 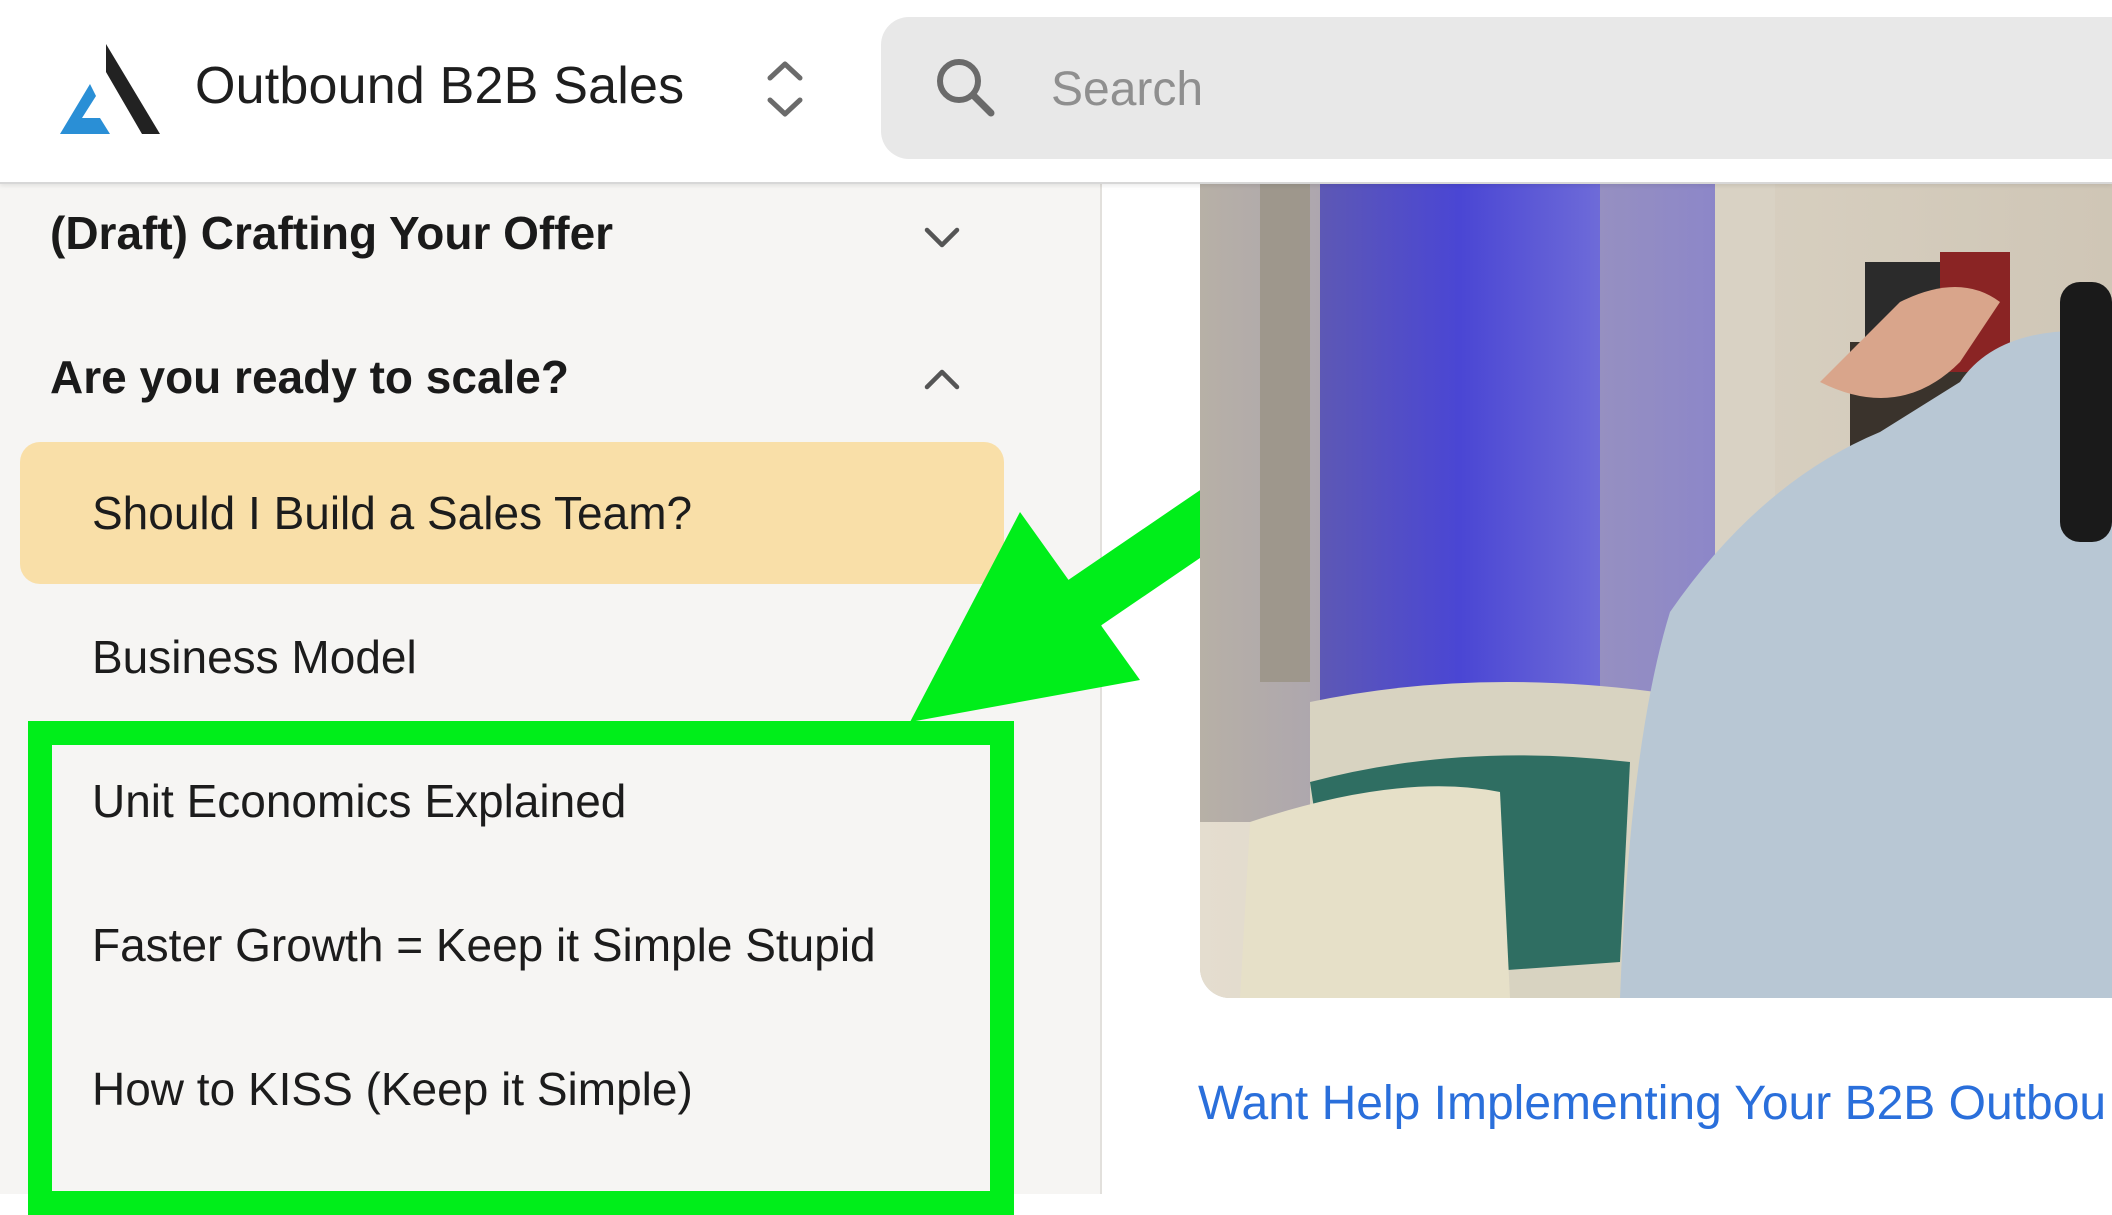 I want to click on lesson-item: Faster Growth = Keep it Simple Stupid, so click(x=512, y=945).